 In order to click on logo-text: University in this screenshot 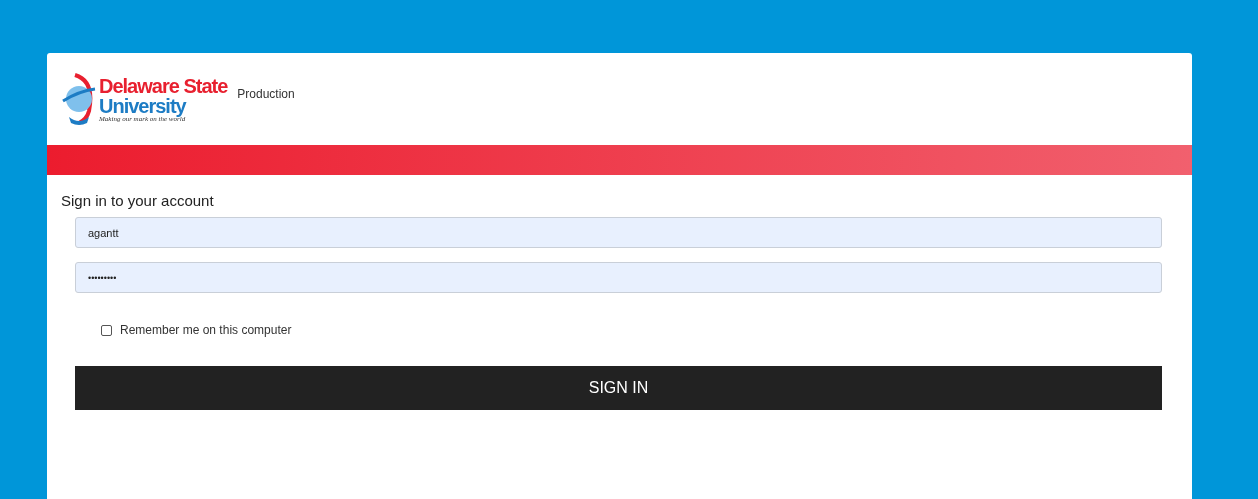, I will do `click(143, 105)`.